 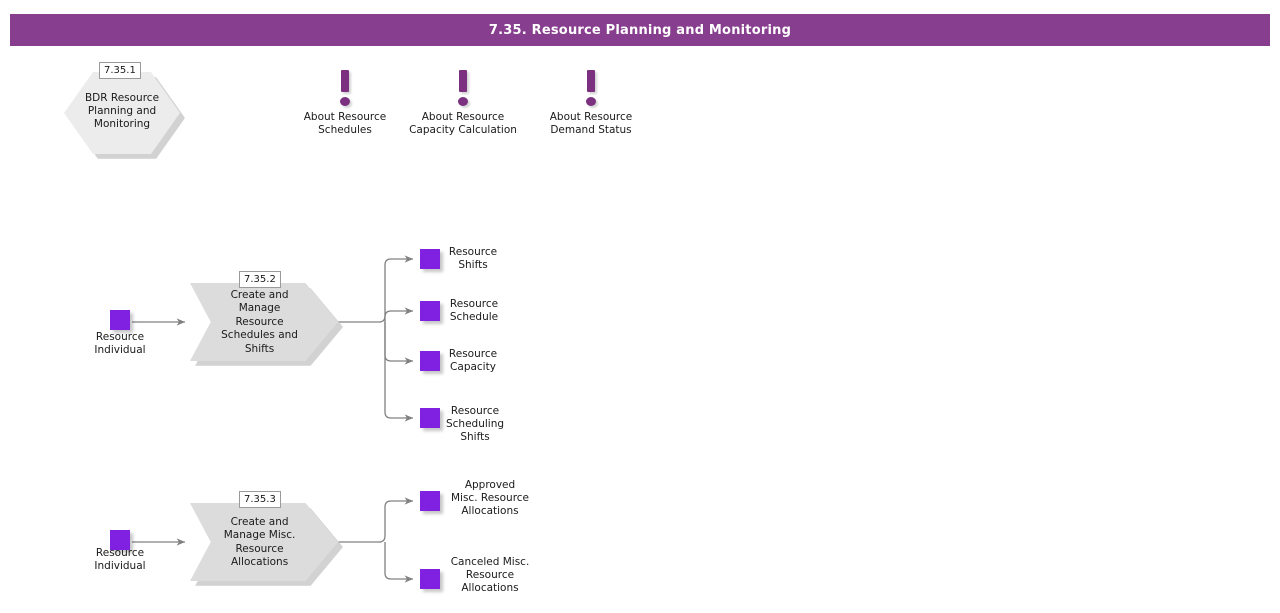 What do you see at coordinates (473, 360) in the screenshot?
I see `data-object-label: Resource Capacity` at bounding box center [473, 360].